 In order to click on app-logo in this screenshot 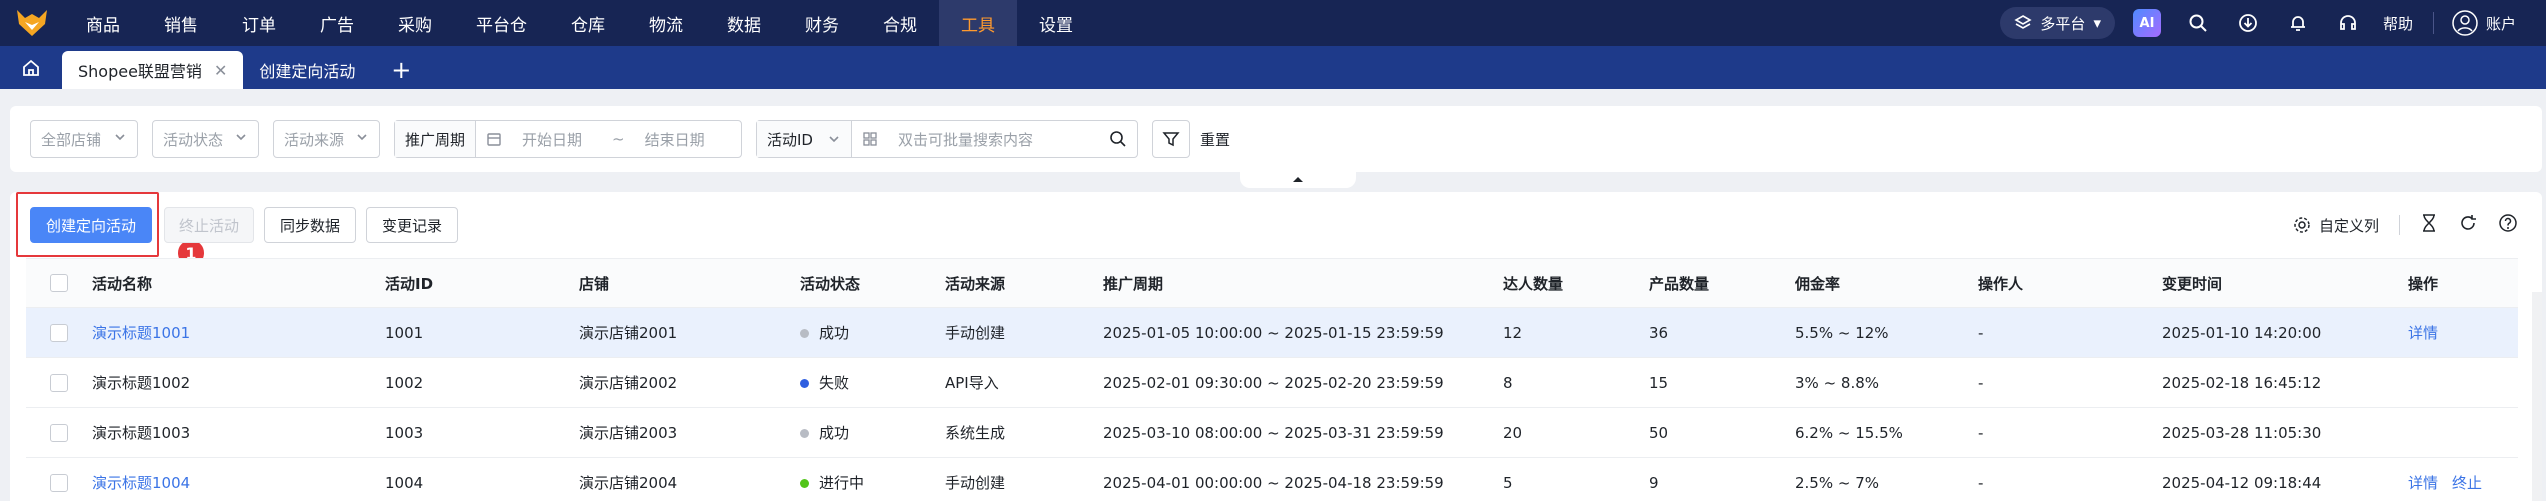, I will do `click(32, 23)`.